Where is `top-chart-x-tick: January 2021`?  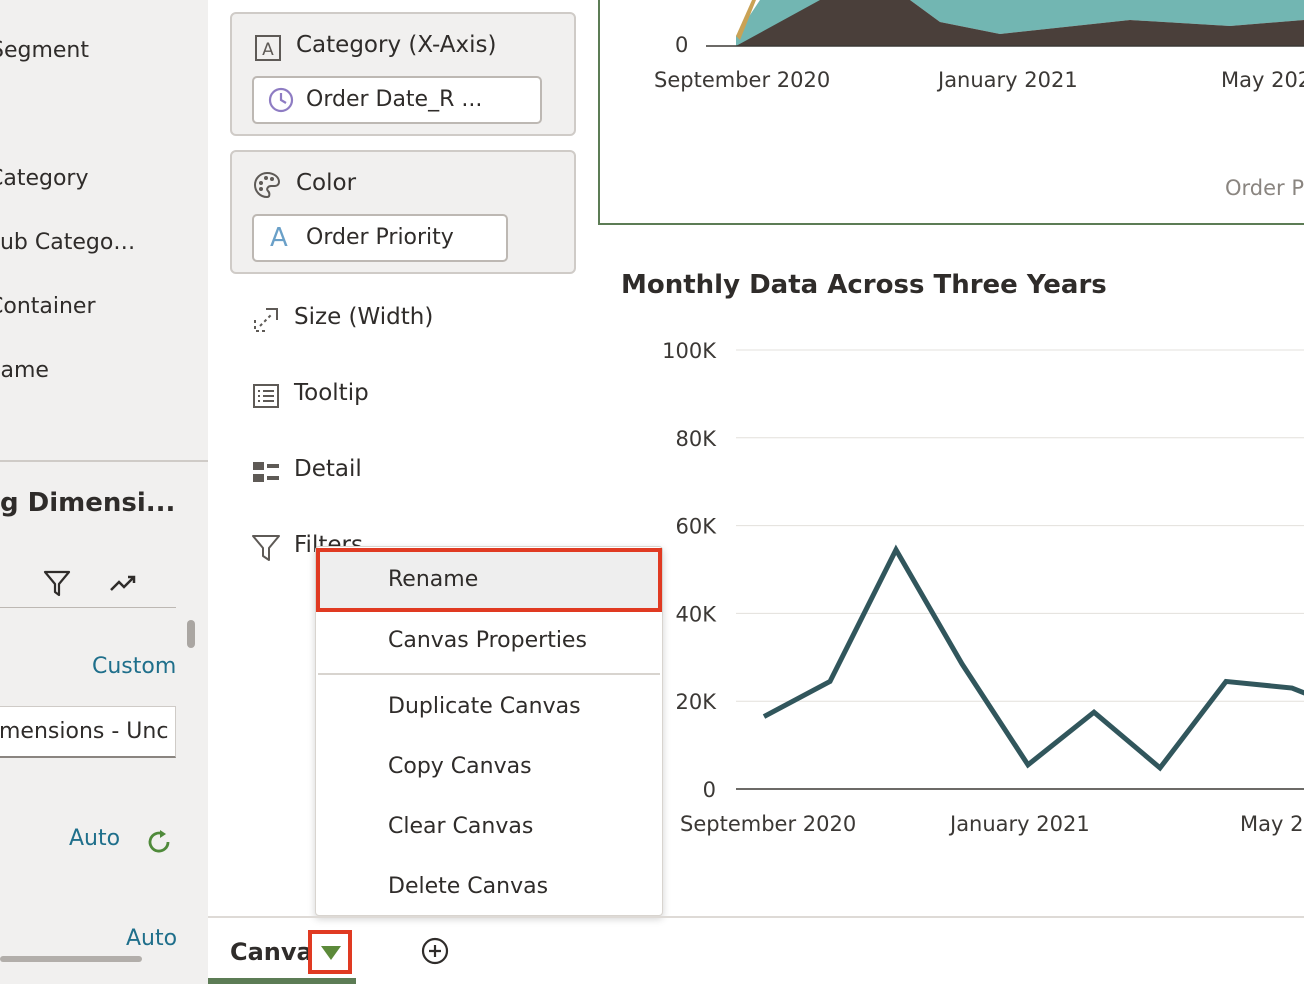 top-chart-x-tick: January 2021 is located at coordinates (1008, 80).